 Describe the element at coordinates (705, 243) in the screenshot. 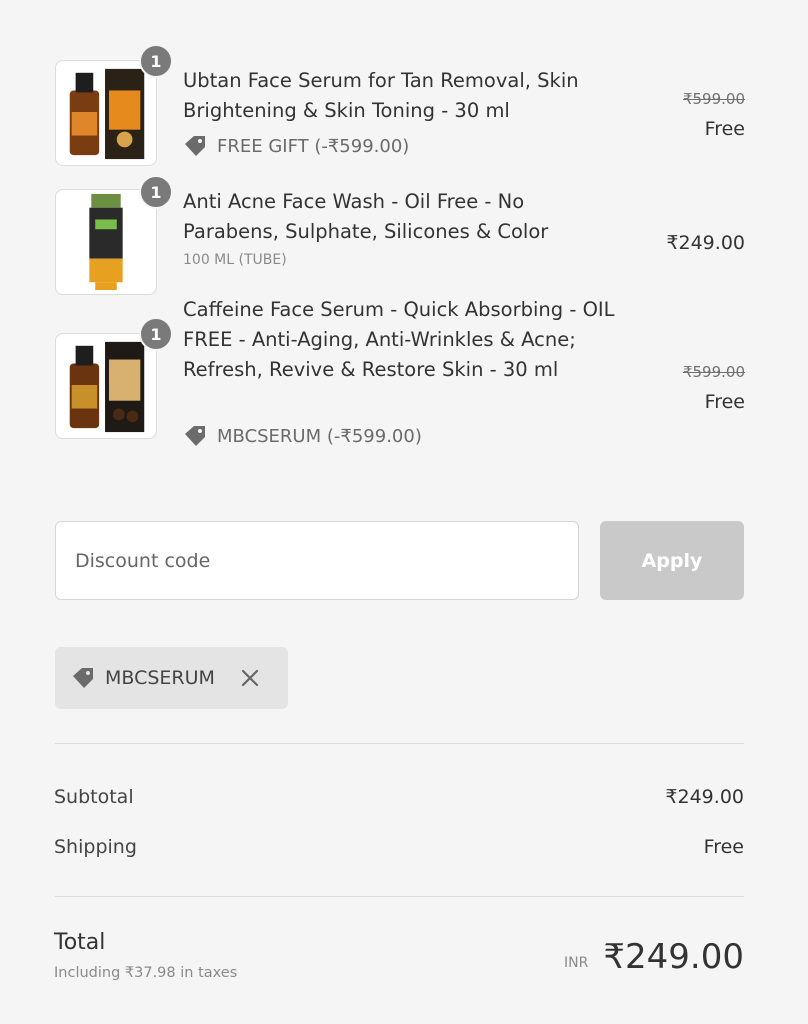

I see `item-price: ₹249.00` at that location.